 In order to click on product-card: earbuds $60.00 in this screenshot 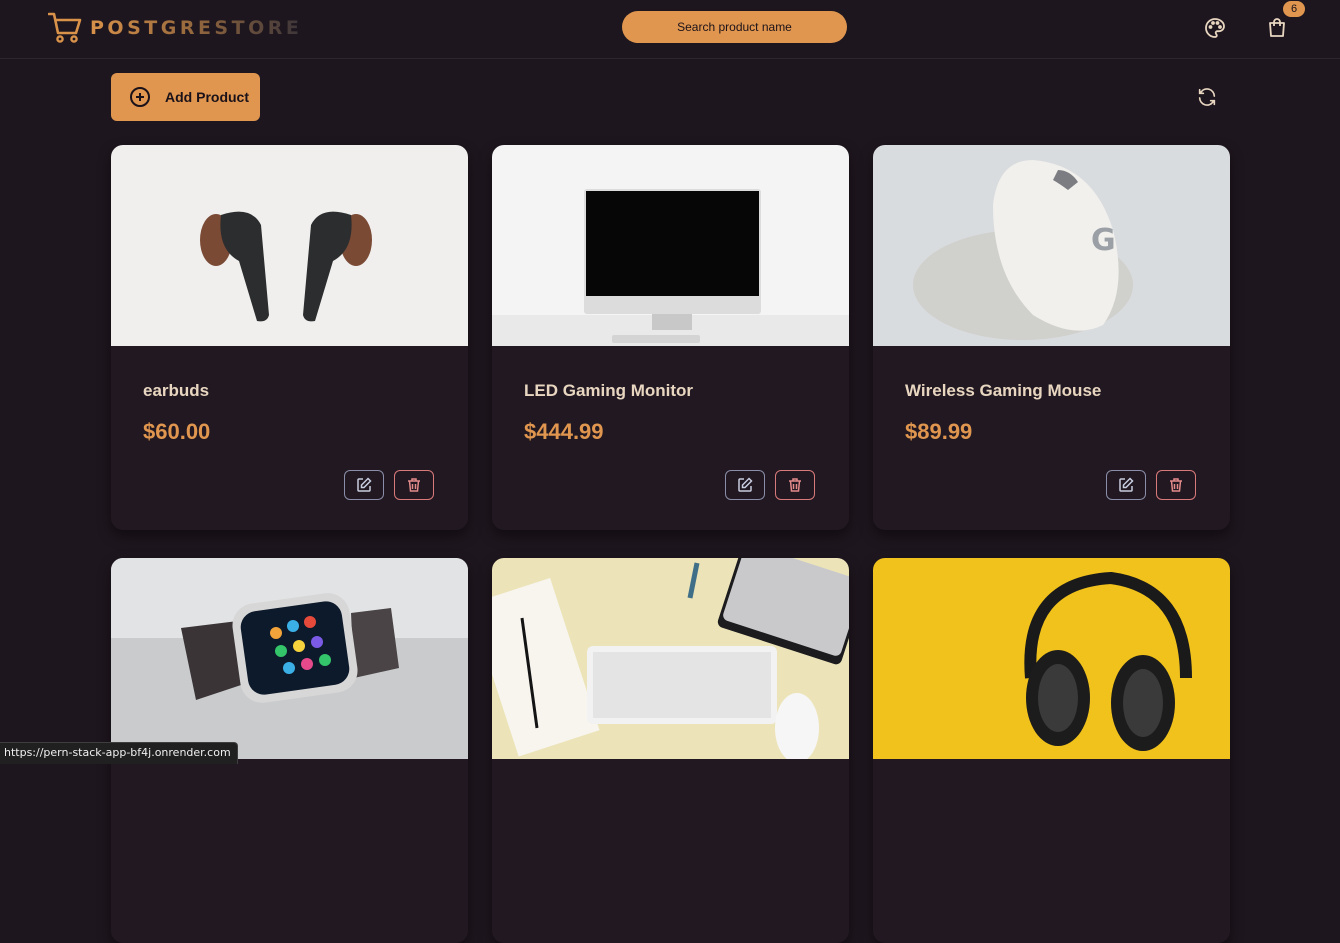, I will do `click(289, 337)`.